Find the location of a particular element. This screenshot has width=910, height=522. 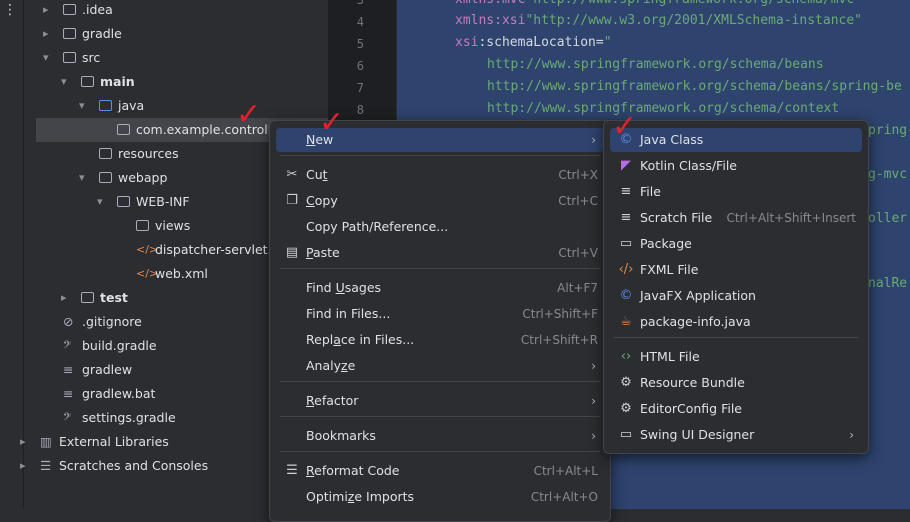

new-scratch-file: ≡ Scratch File Ctrl+Alt+Shift+Insert is located at coordinates (736, 218).